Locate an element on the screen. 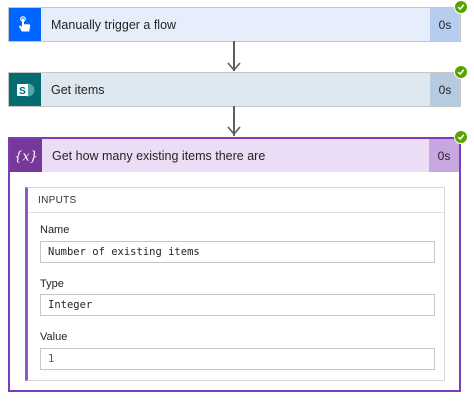 The width and height of the screenshot is (474, 402). step-header: S Get items 0s is located at coordinates (234, 89).